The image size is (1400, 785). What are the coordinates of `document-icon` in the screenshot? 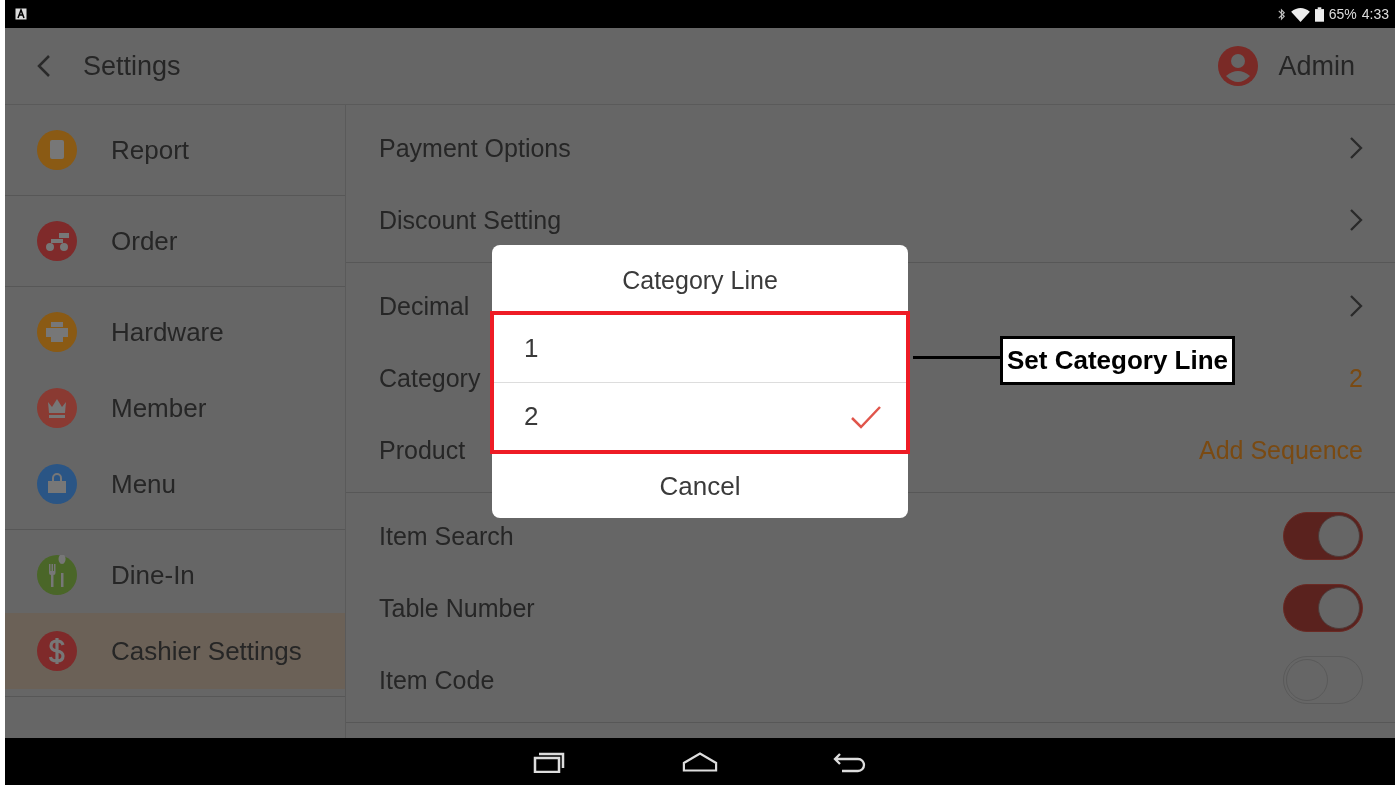 It's located at (57, 150).